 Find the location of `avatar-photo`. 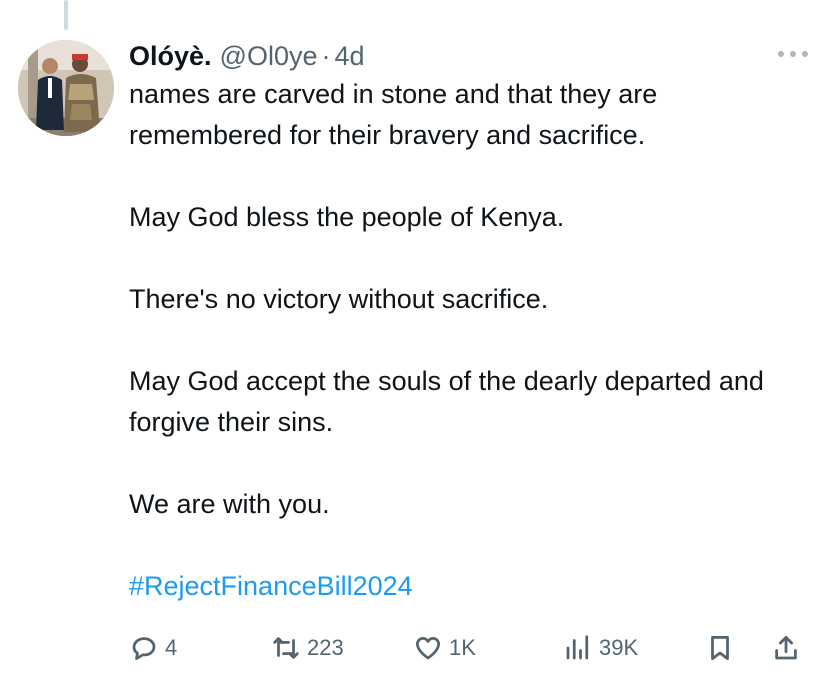

avatar-photo is located at coordinates (66, 88).